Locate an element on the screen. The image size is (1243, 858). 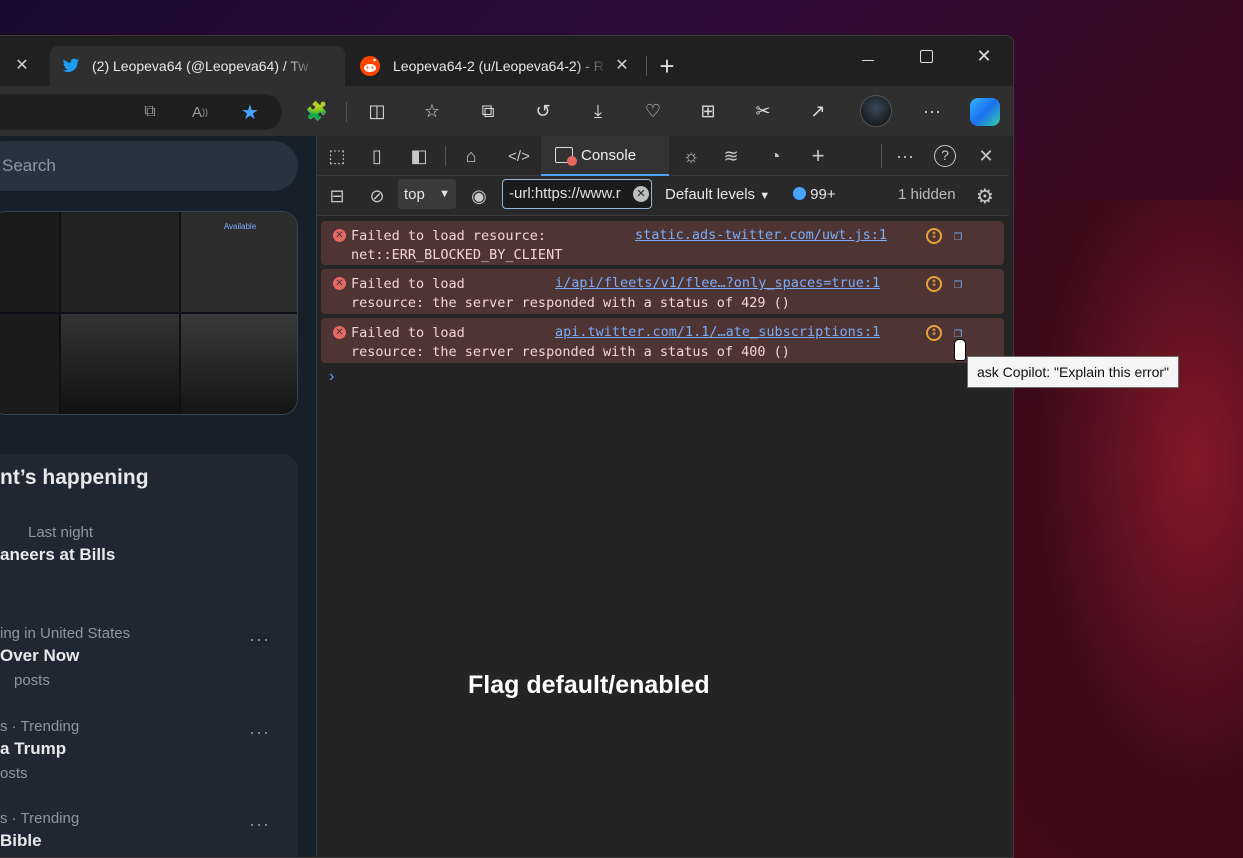
performance-gauge-icon: ◔ is located at coordinates (775, 156).